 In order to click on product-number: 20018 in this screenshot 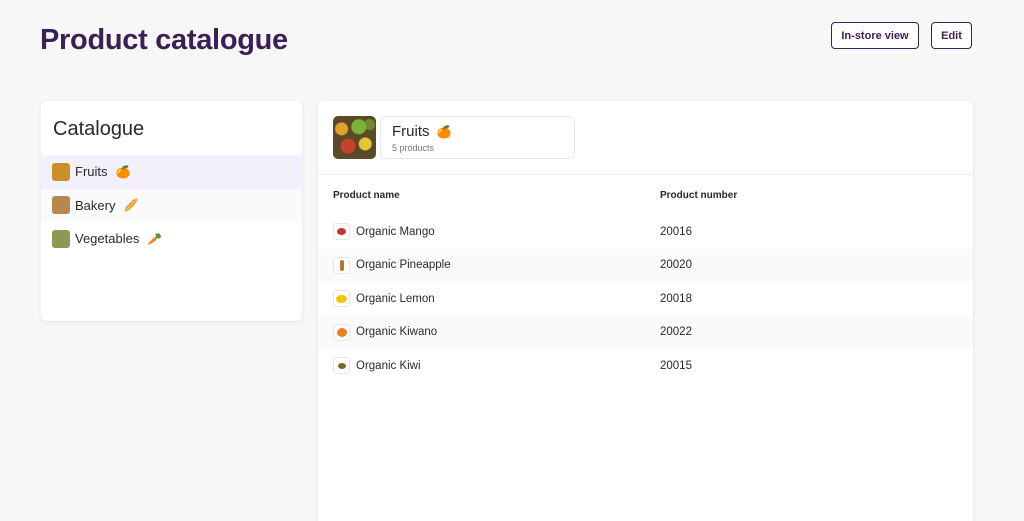, I will do `click(676, 298)`.